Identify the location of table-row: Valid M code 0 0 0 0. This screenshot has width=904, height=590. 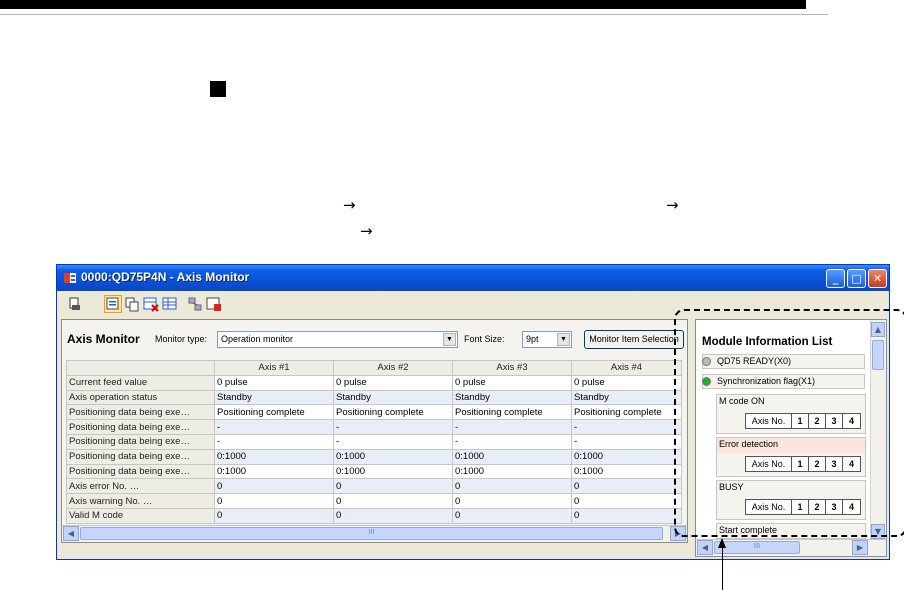
(374, 515).